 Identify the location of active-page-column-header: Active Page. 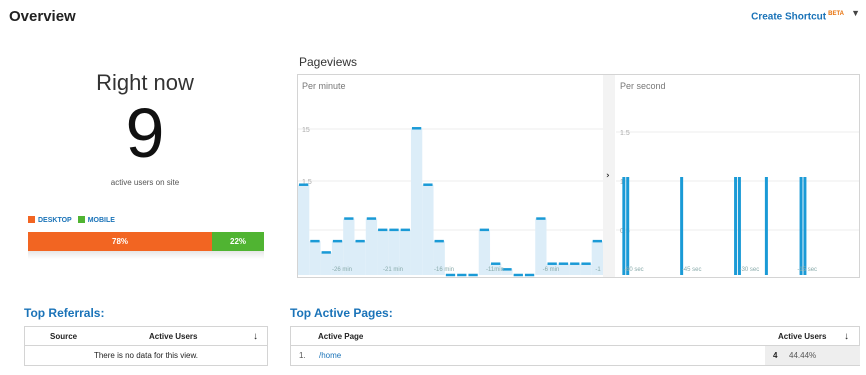
(340, 336).